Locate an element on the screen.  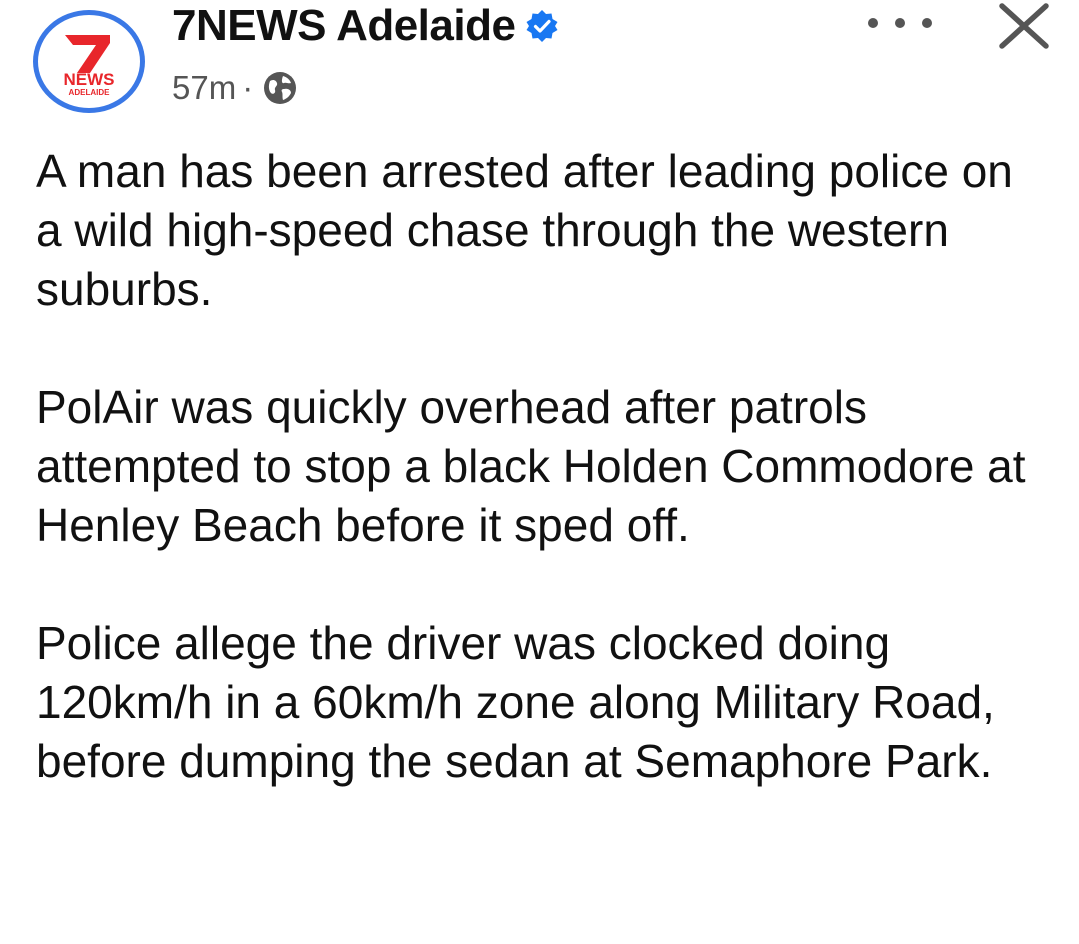
logo-seven-shape is located at coordinates (87, 54).